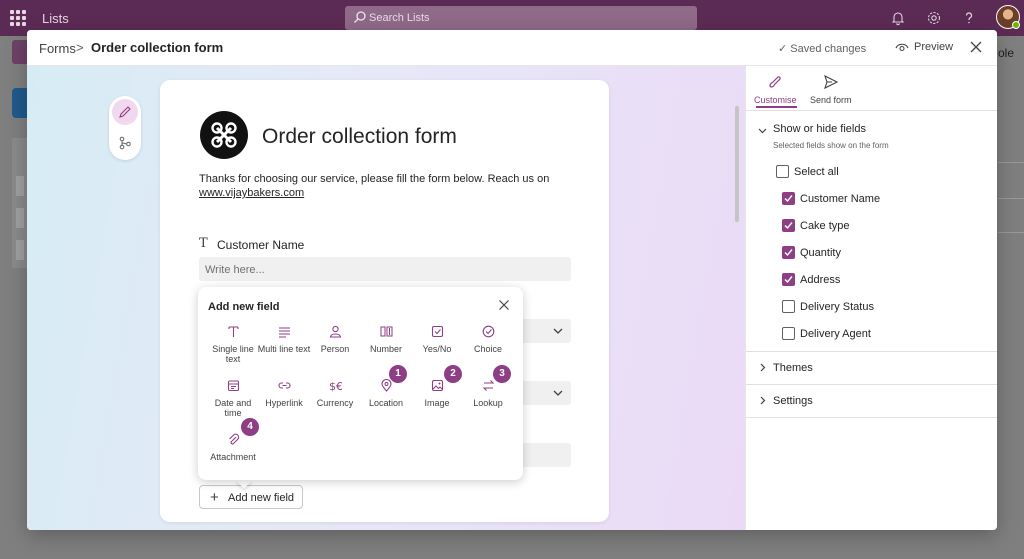 This screenshot has width=1024, height=559. I want to click on callout-badge-2: 2, so click(453, 374).